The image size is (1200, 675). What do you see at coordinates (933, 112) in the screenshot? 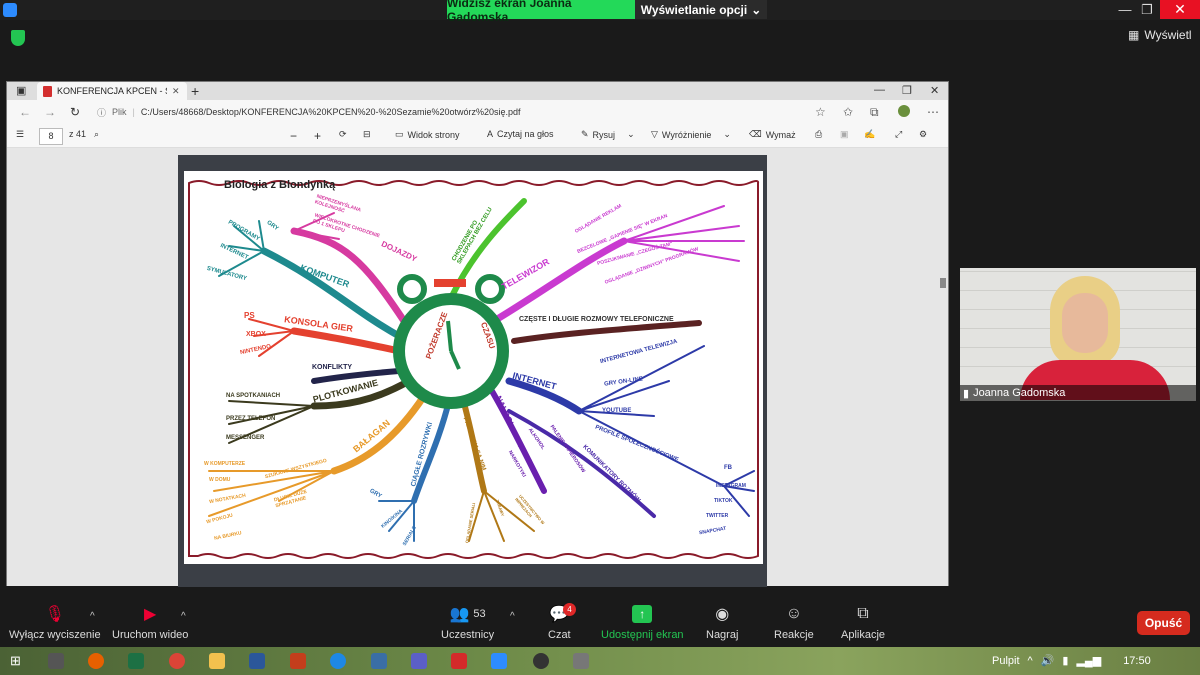
I see `more-icon: ⋯` at bounding box center [933, 112].